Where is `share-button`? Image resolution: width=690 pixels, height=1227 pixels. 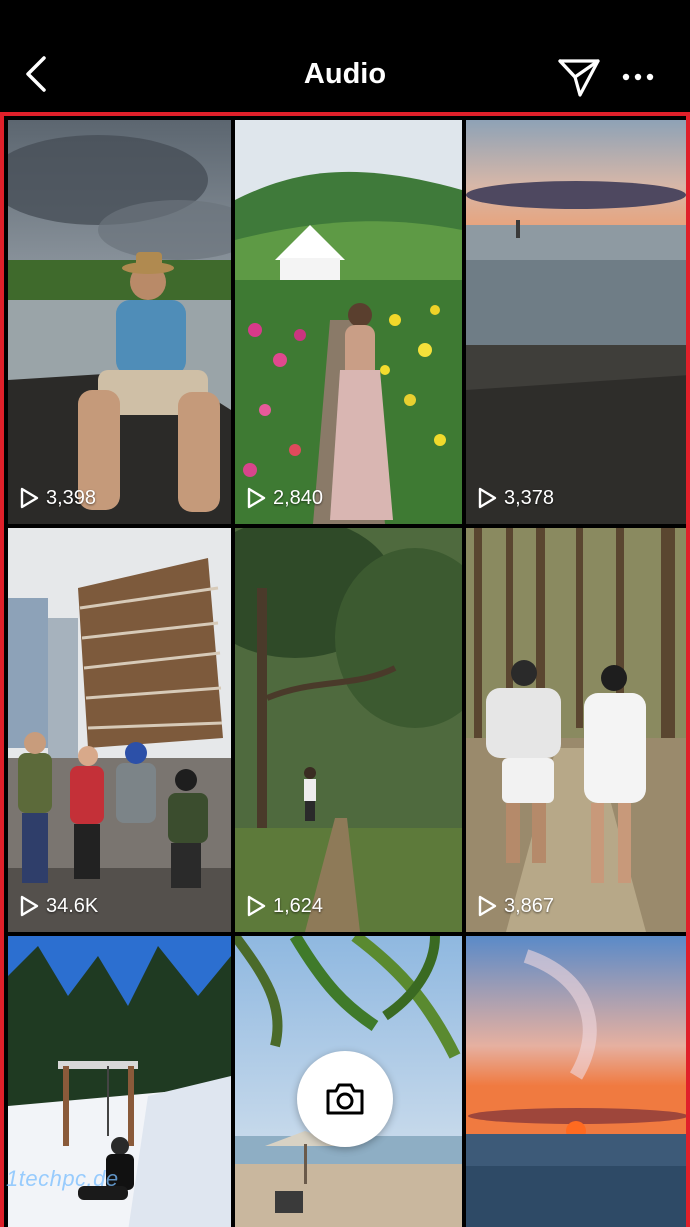
share-button is located at coordinates (579, 77).